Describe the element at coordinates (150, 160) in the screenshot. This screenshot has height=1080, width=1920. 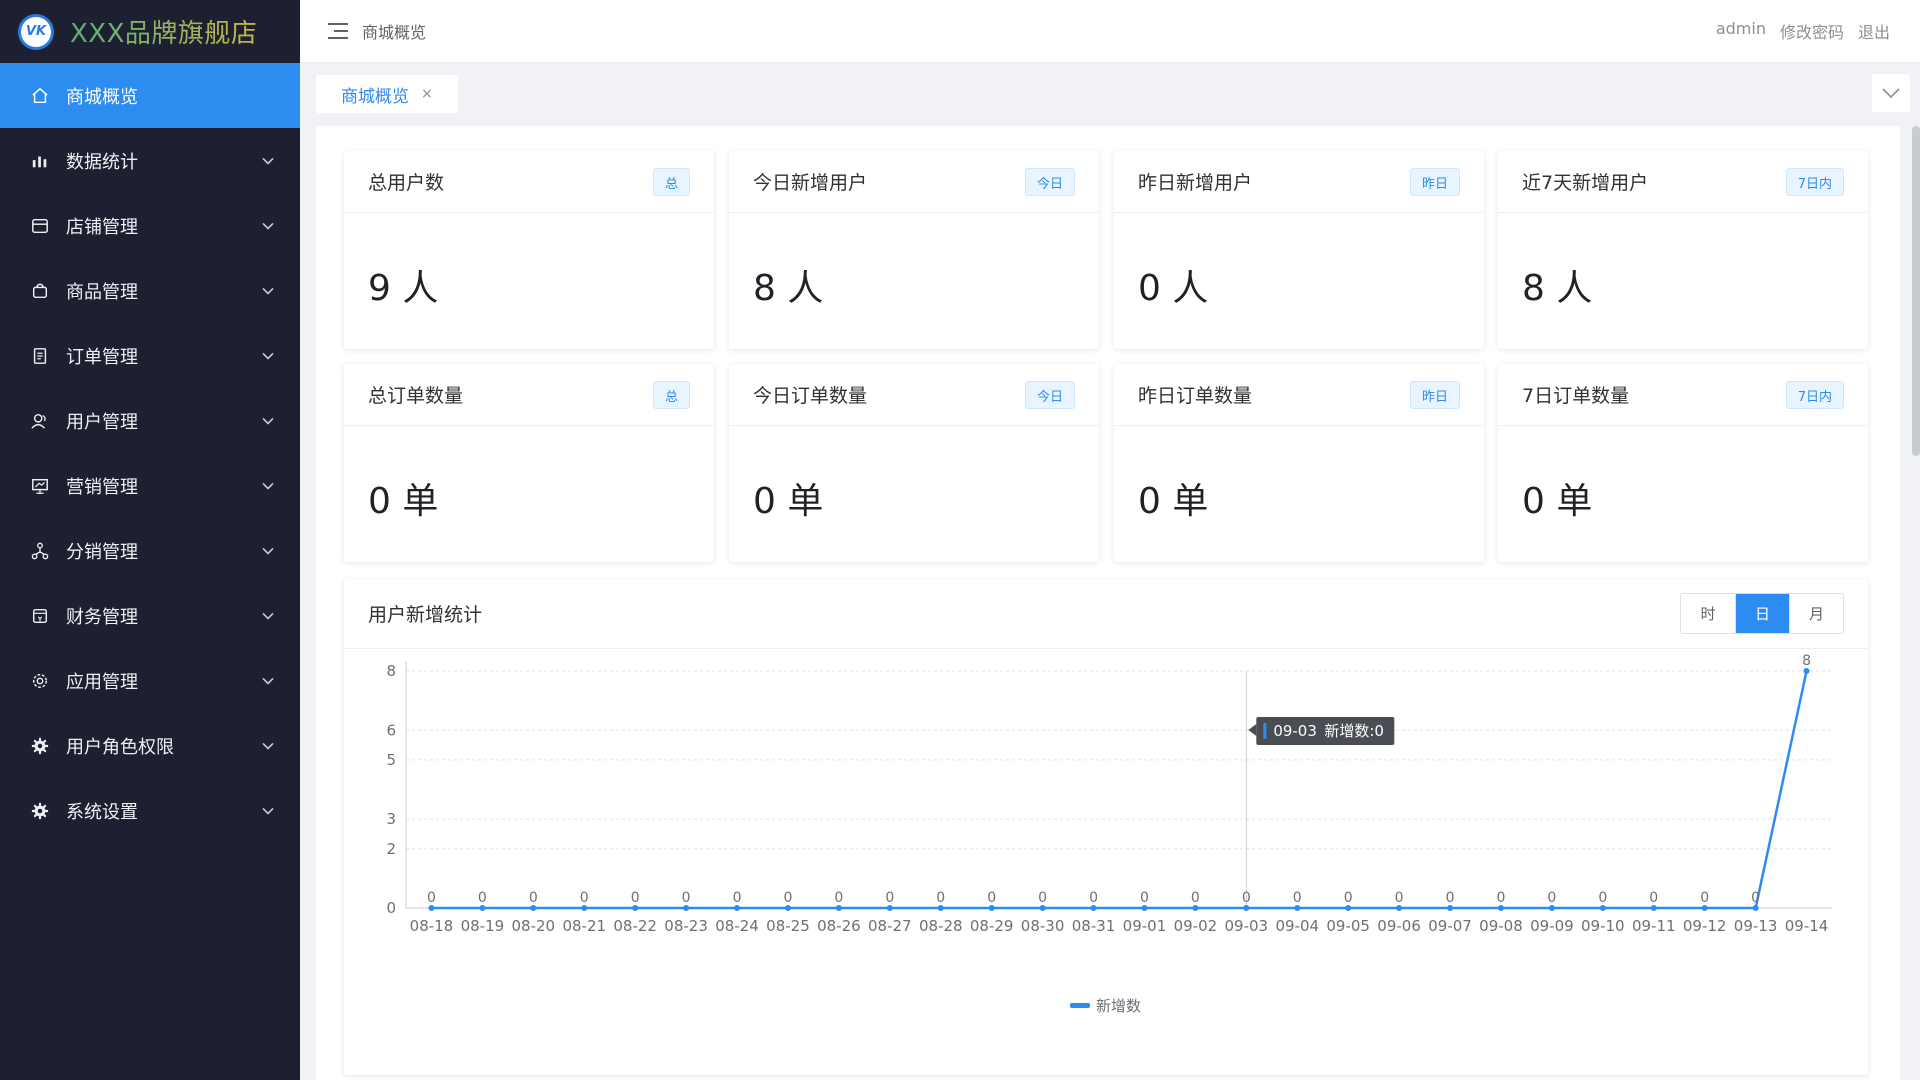
I see `sidebar-item-2: 数据统计` at that location.